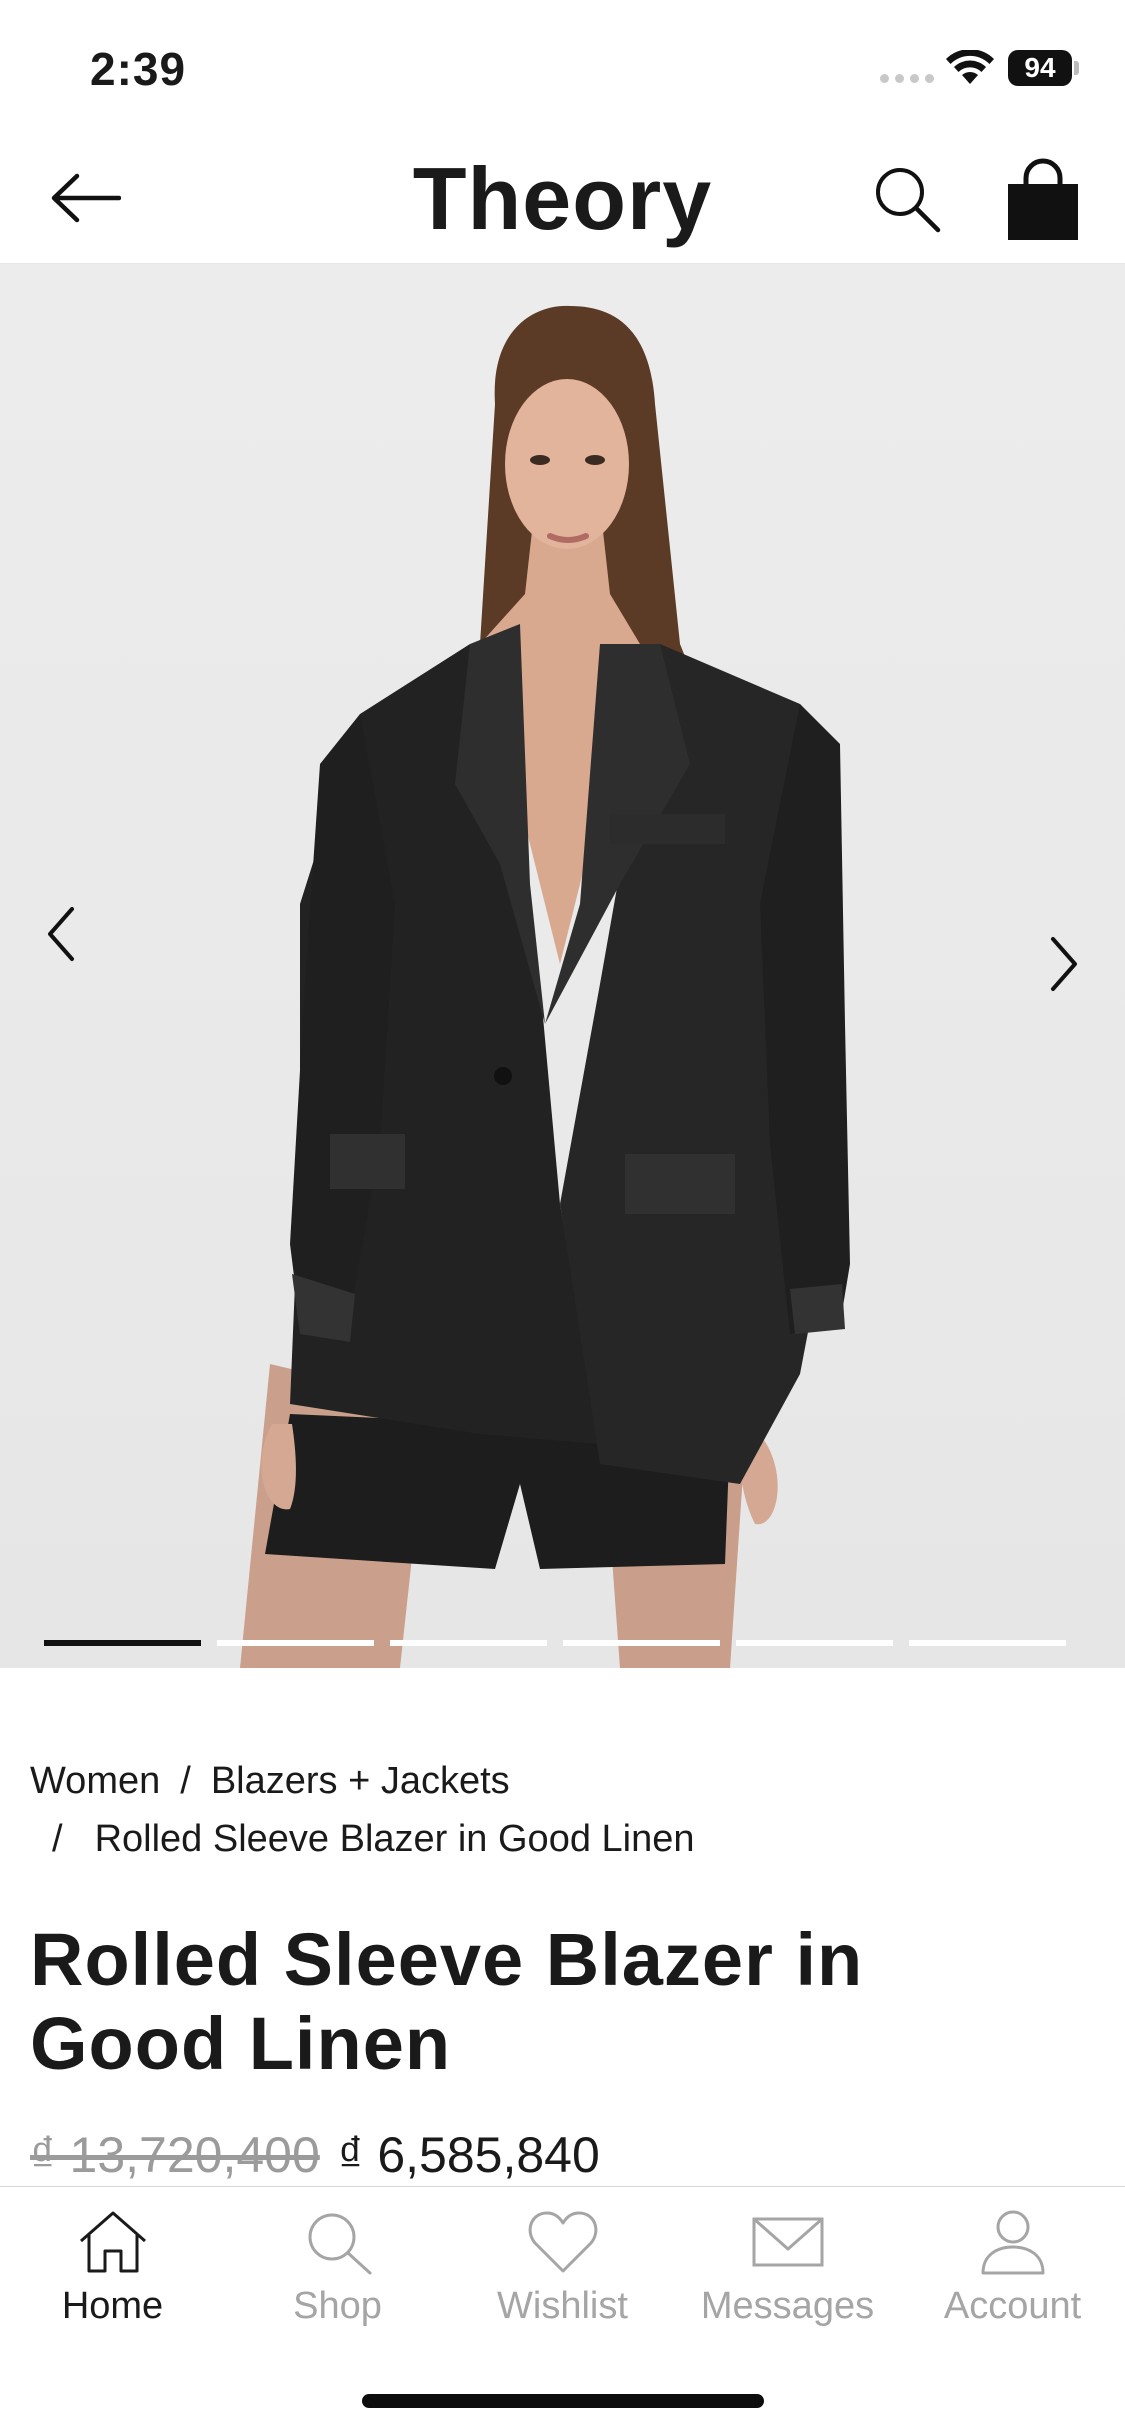 The width and height of the screenshot is (1125, 2436). Describe the element at coordinates (360, 1781) in the screenshot. I see `breadcrumb-blazers-jackets: Blazers + Jackets` at that location.